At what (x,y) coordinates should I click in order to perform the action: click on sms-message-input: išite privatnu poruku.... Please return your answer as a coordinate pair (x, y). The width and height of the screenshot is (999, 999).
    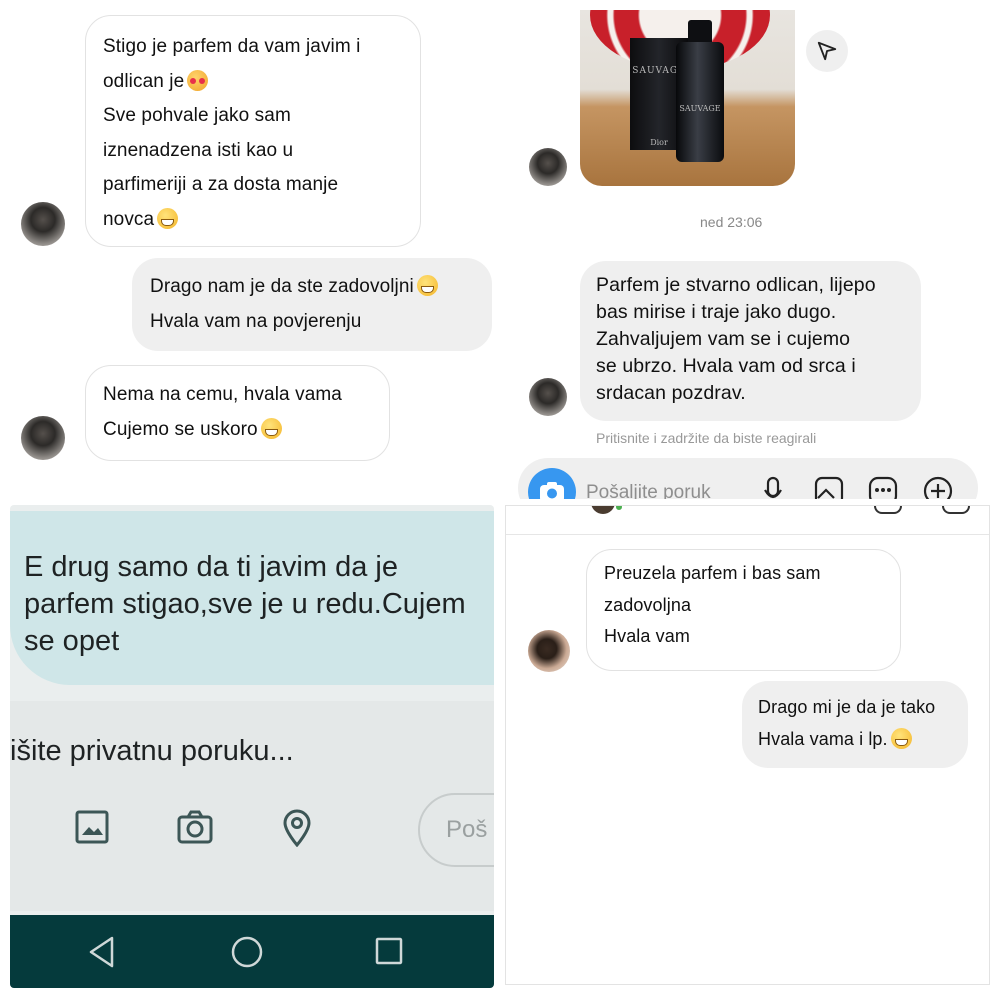
    Looking at the image, I should click on (152, 751).